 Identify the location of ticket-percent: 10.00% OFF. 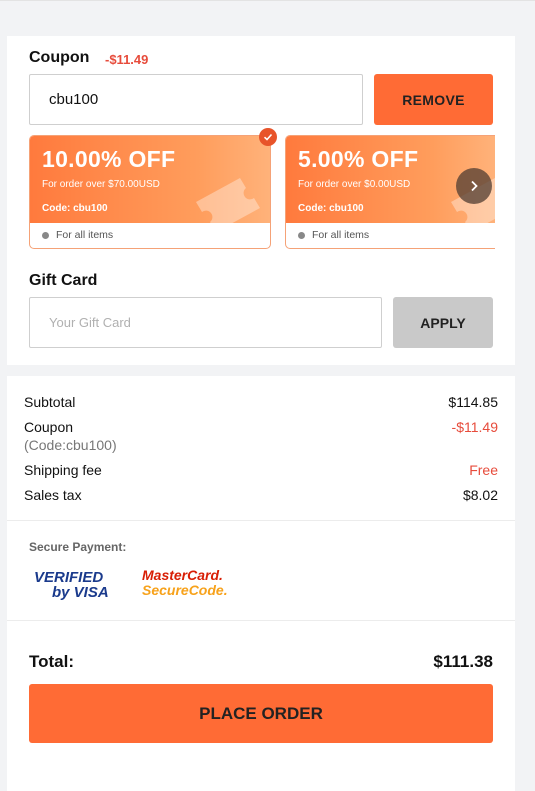
(109, 159).